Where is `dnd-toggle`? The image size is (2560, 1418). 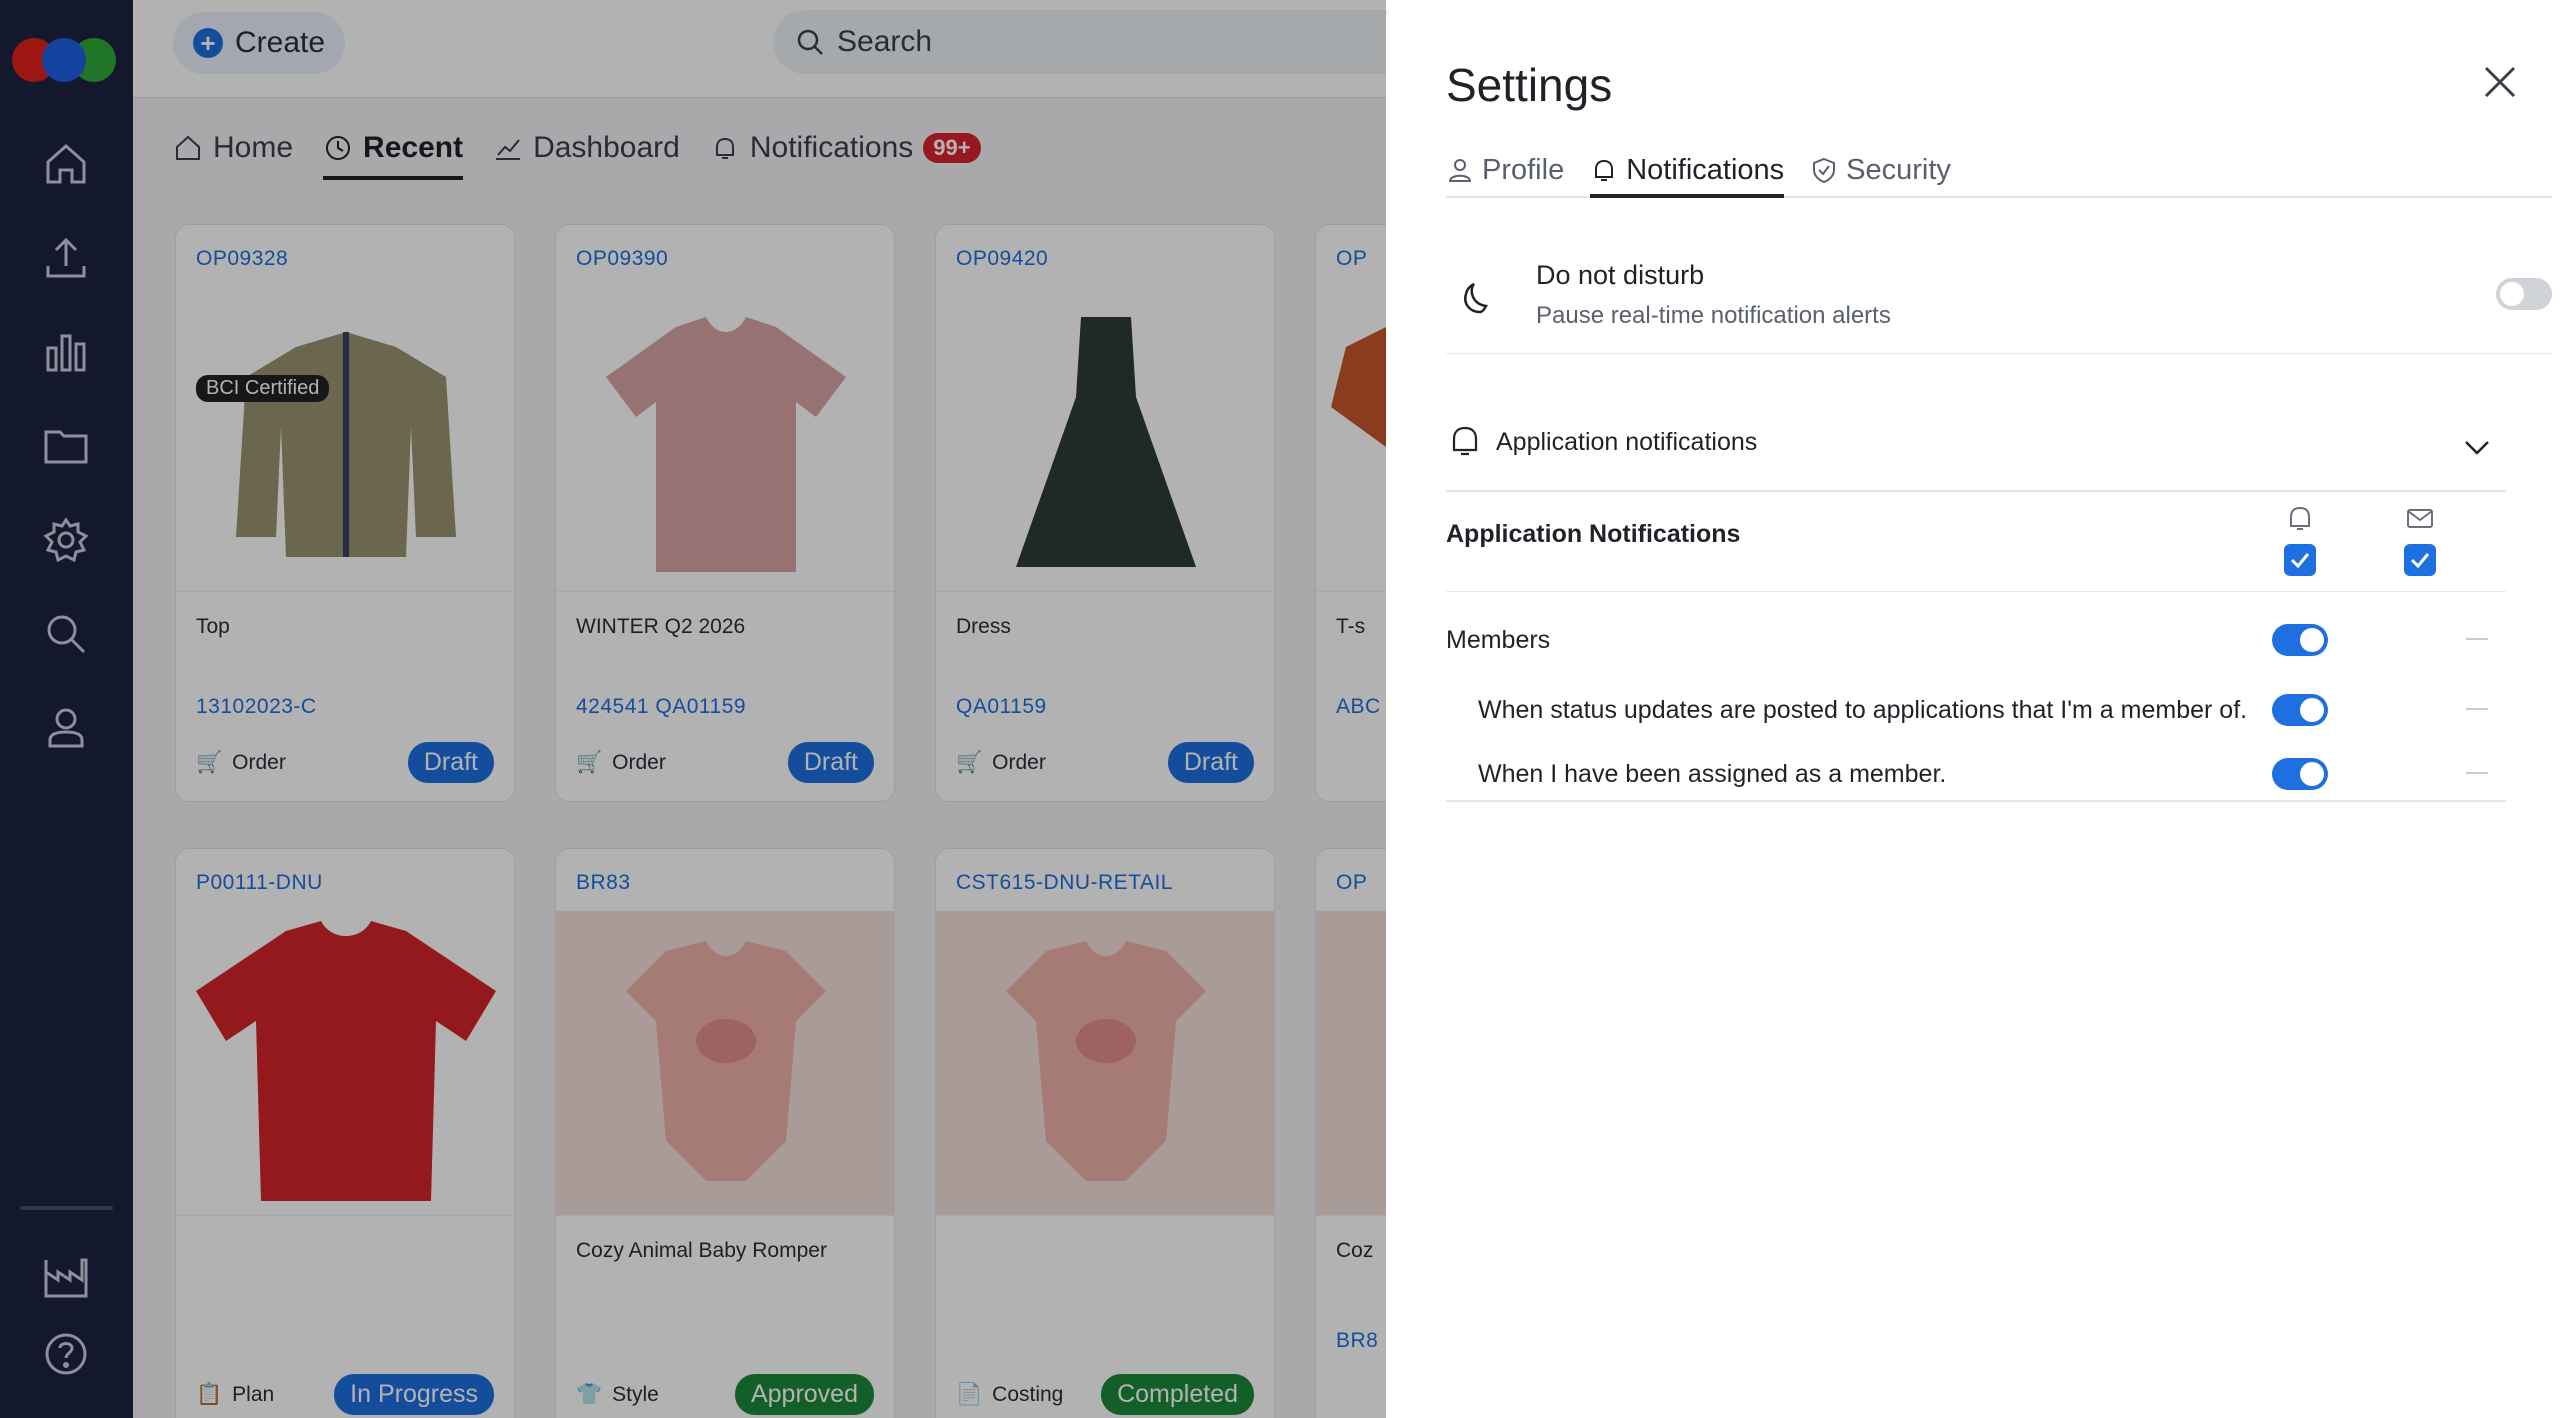
dnd-toggle is located at coordinates (2524, 294).